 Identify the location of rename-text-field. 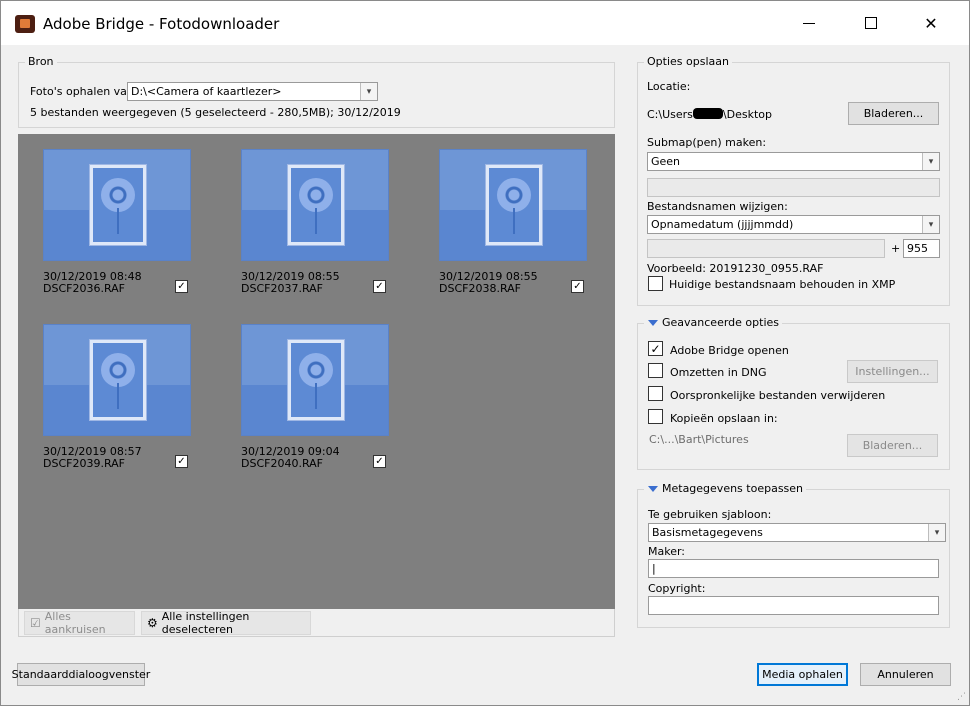
(766, 248).